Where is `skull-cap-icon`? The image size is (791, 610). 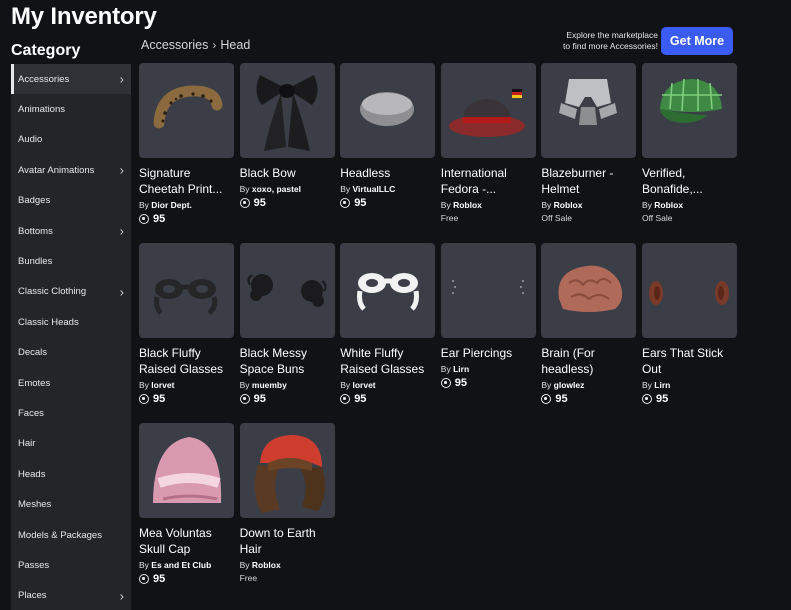
skull-cap-icon is located at coordinates (186, 470).